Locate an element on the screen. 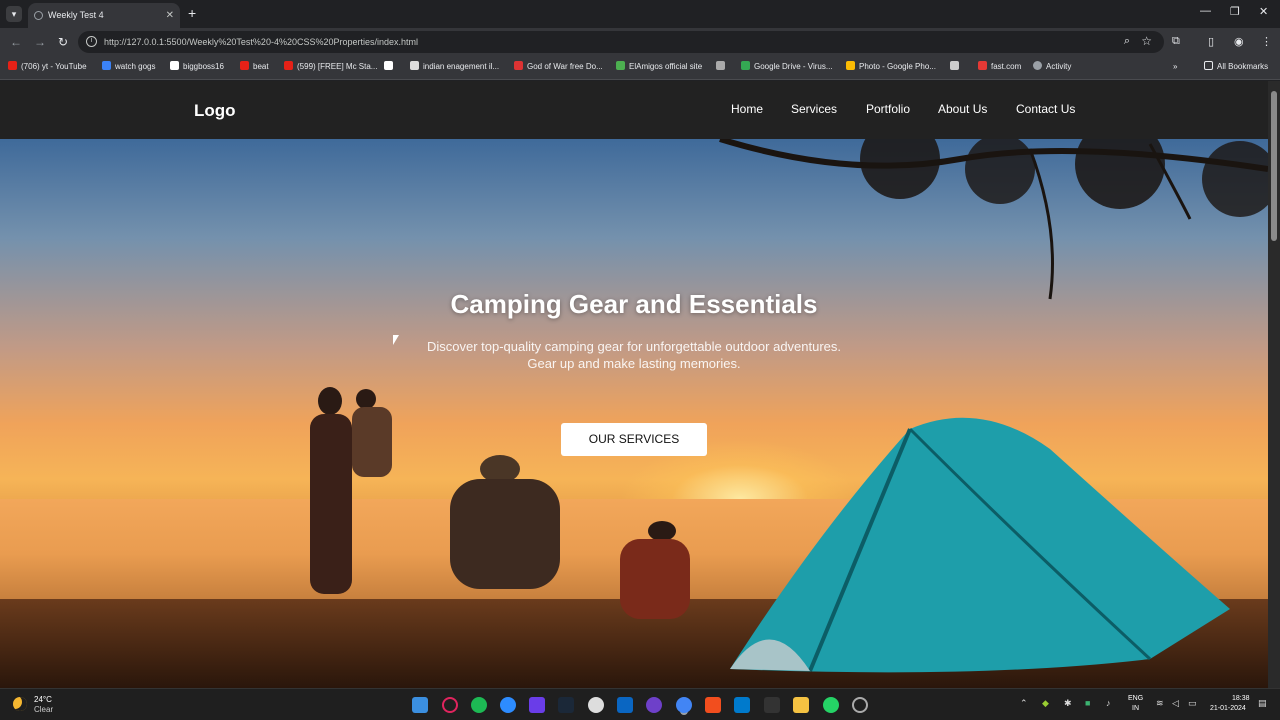  close-tab-icon: ✕ is located at coordinates (170, 15).